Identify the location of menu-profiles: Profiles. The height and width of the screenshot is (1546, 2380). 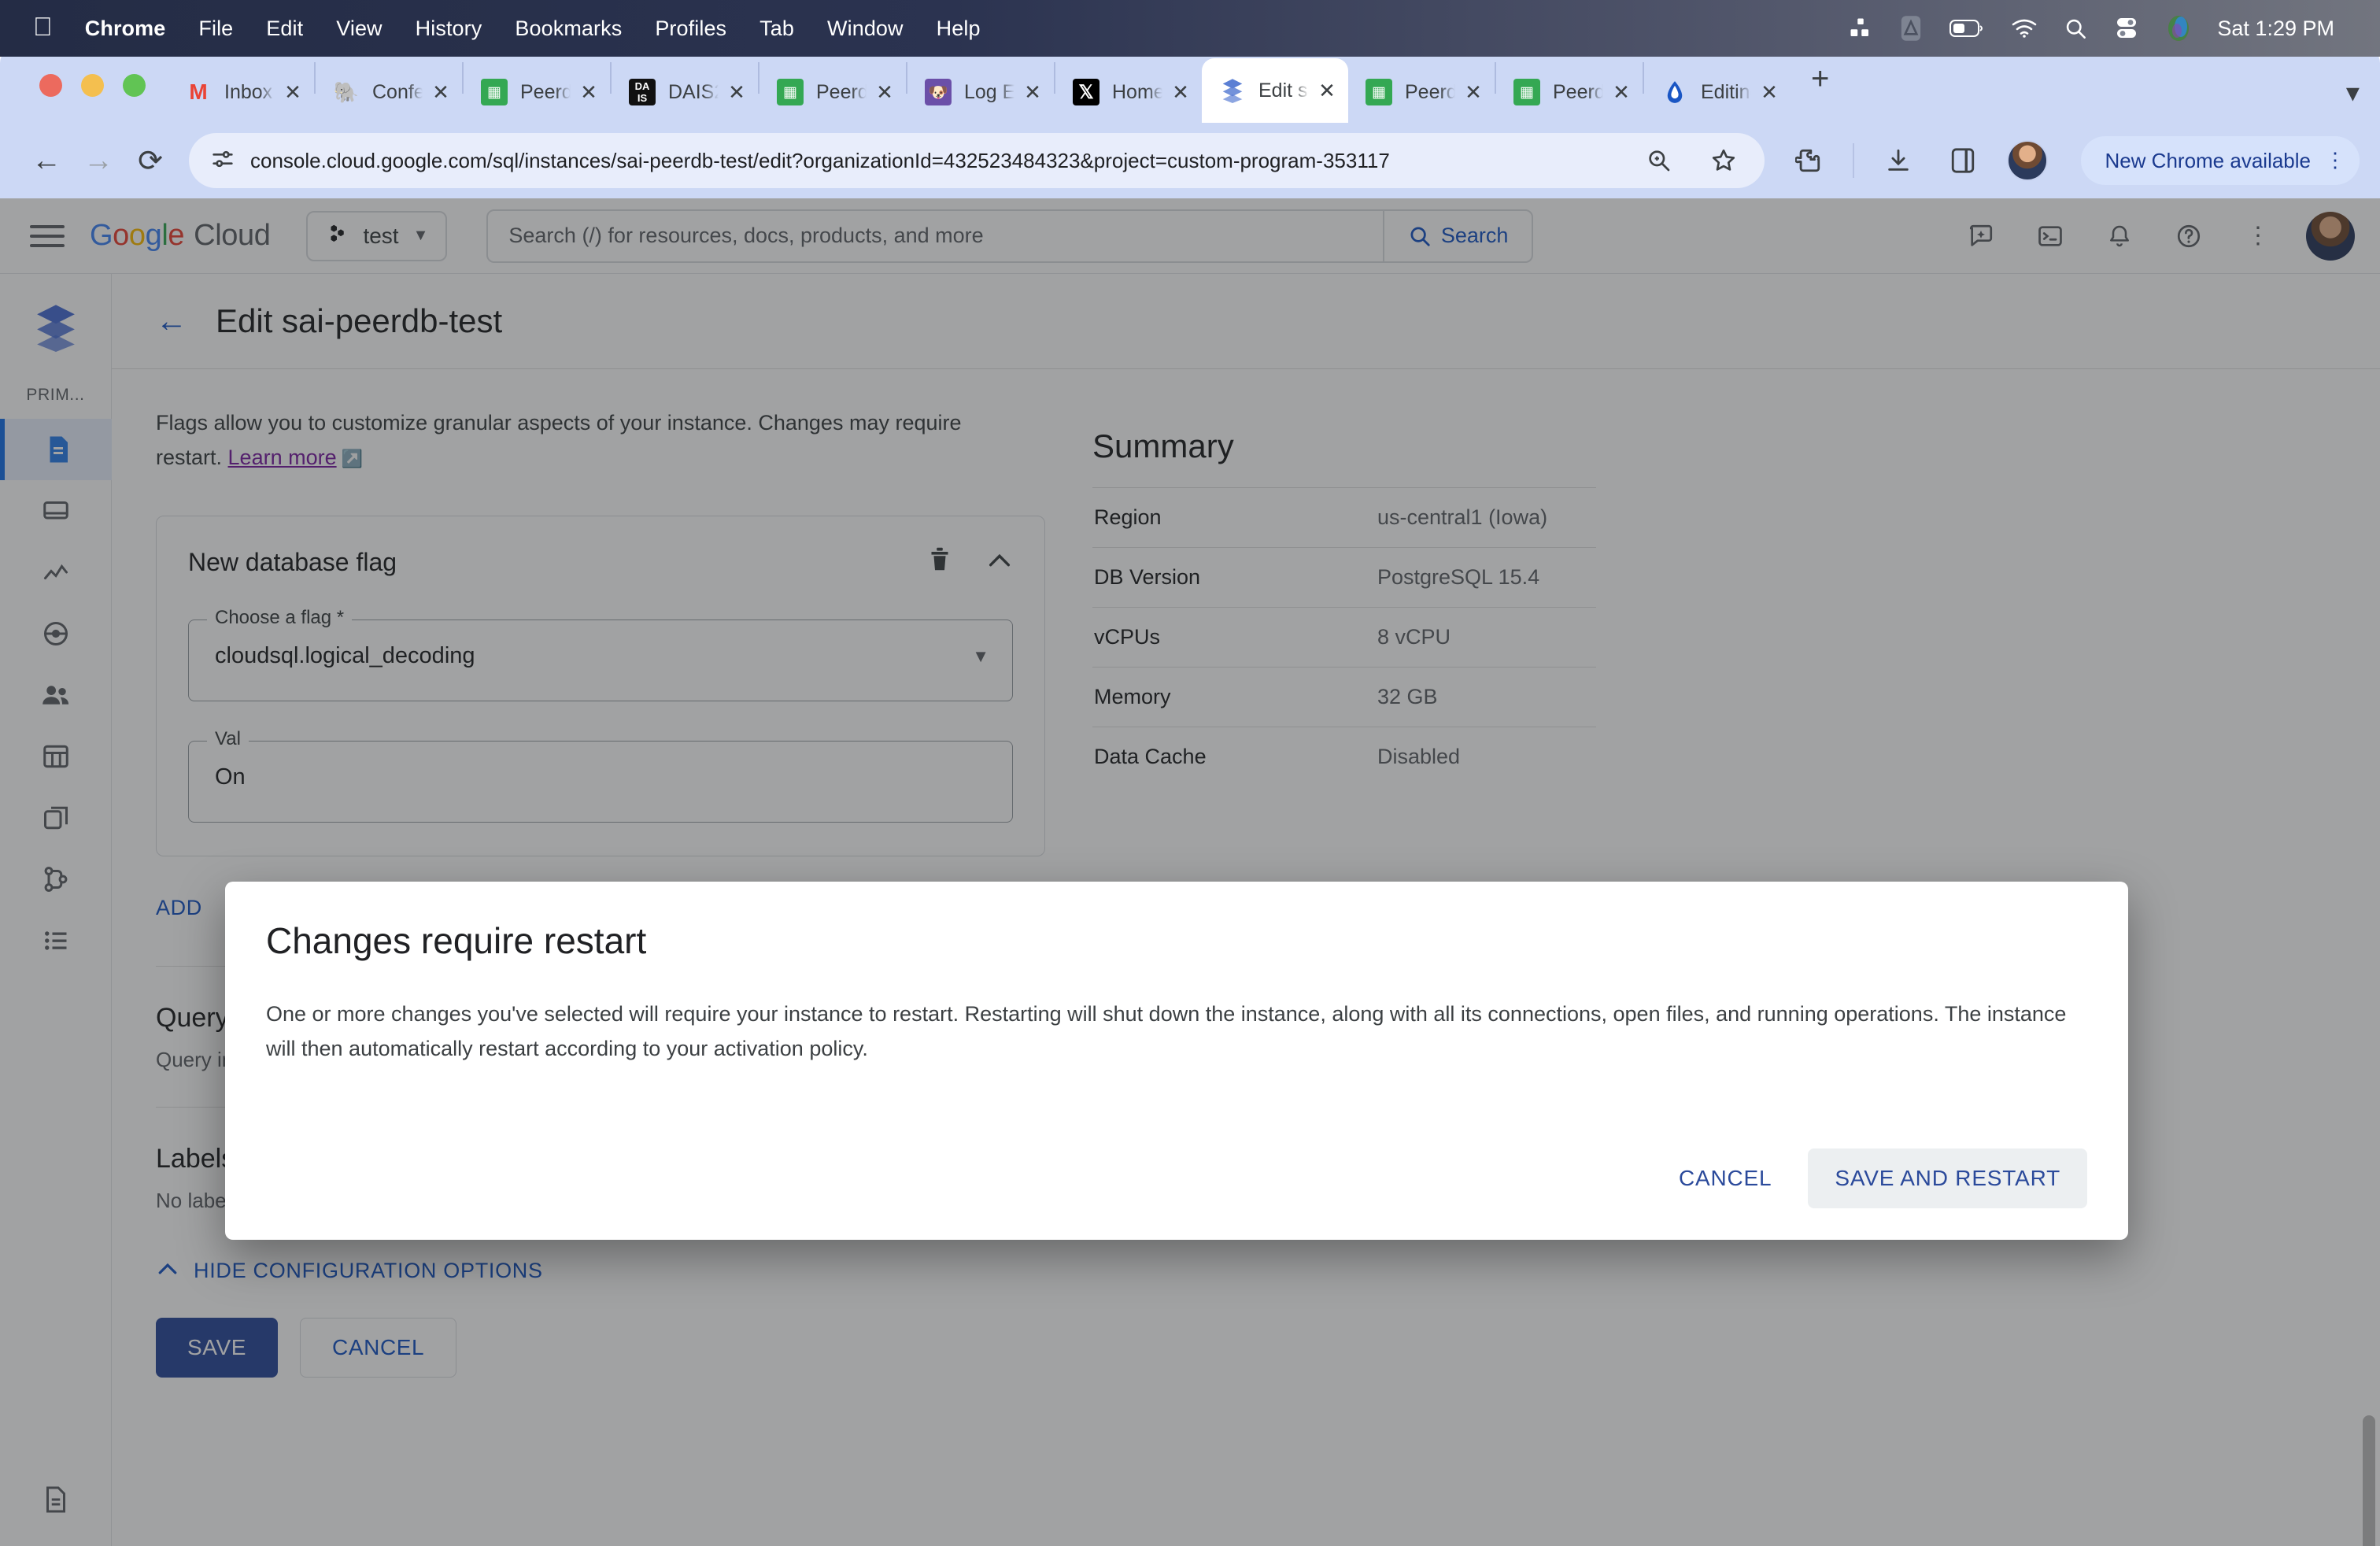
(690, 29).